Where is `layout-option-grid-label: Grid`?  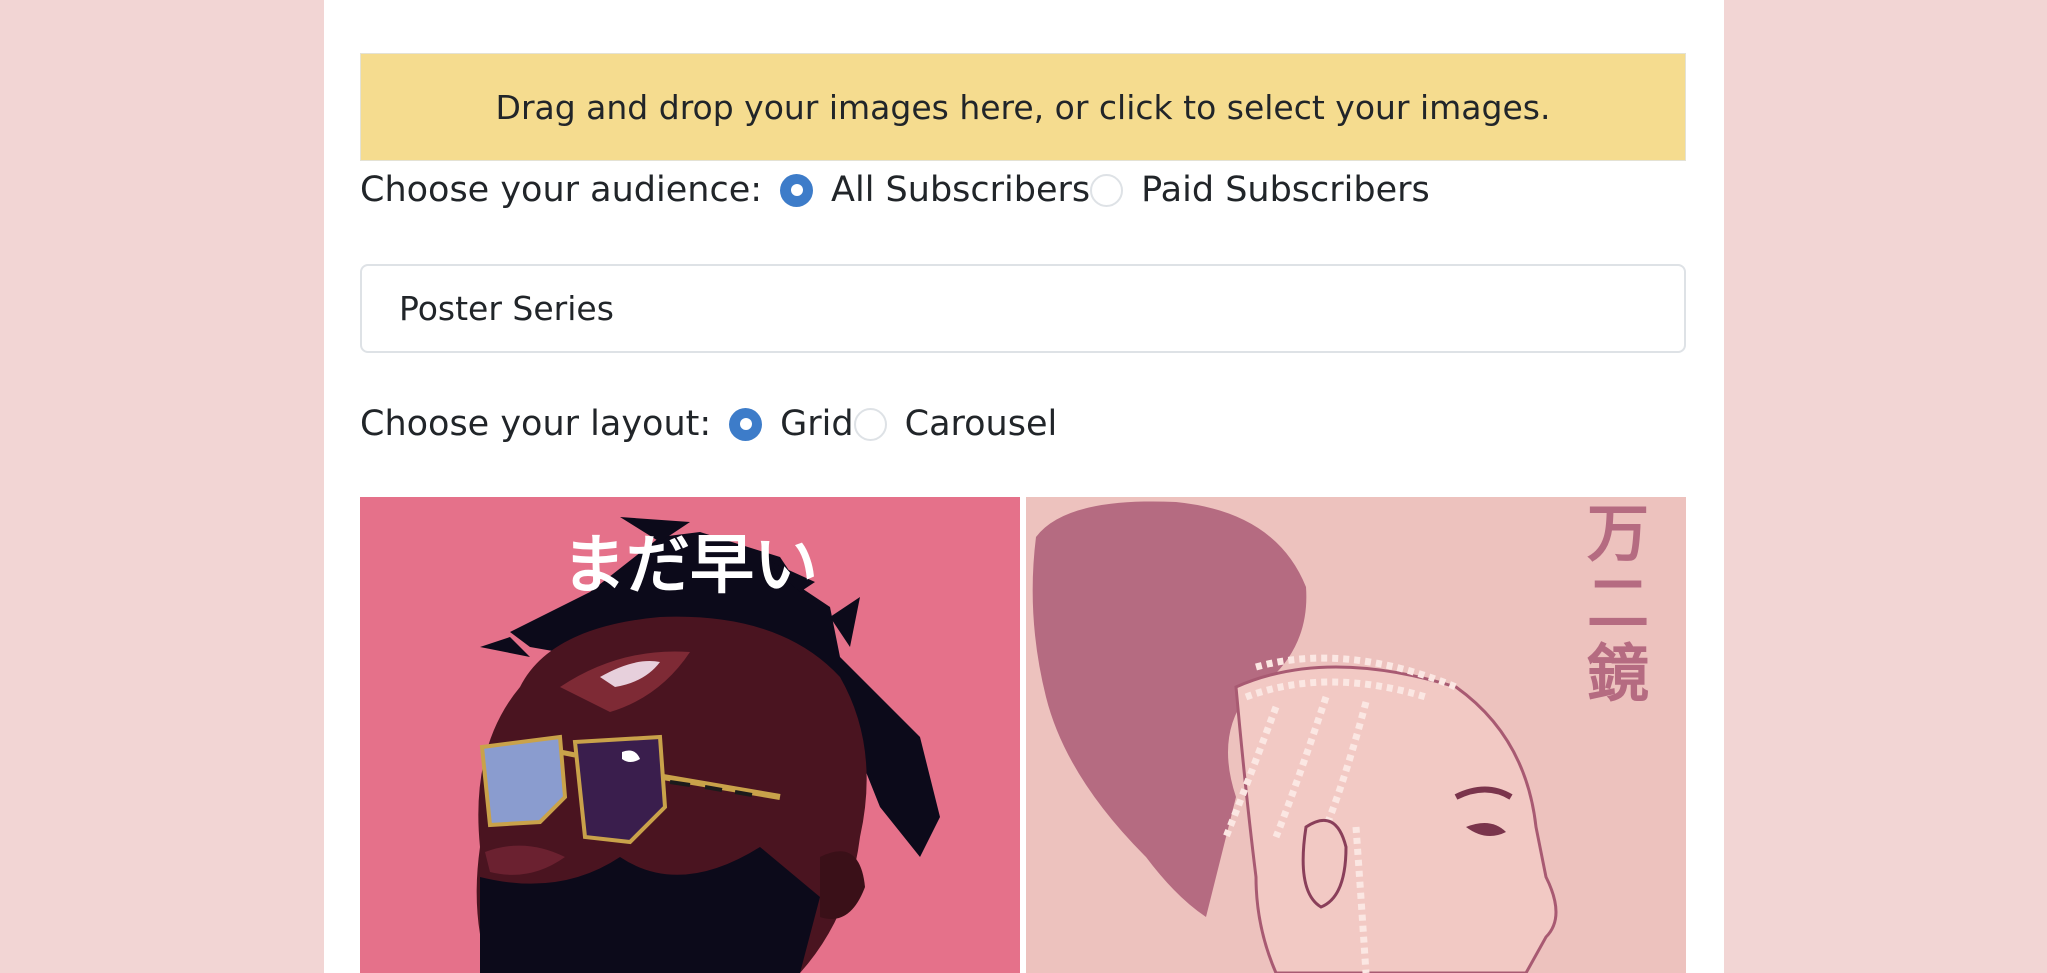 layout-option-grid-label: Grid is located at coordinates (817, 424).